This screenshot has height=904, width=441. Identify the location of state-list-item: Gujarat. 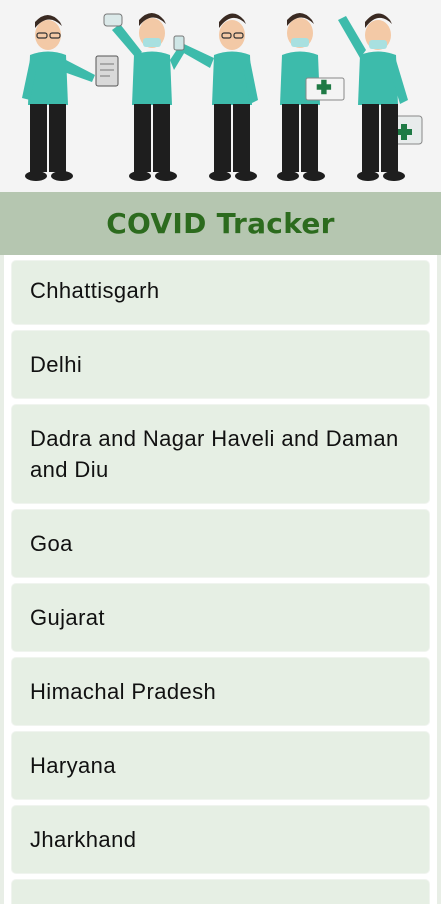
(220, 617).